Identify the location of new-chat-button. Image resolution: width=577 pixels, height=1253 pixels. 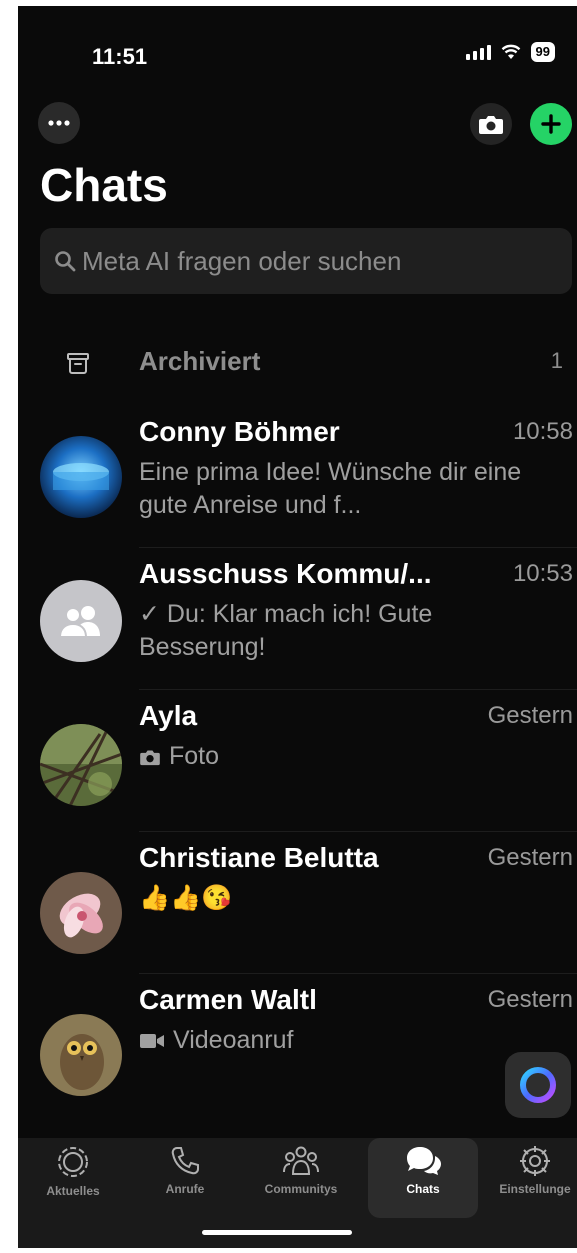
(551, 124).